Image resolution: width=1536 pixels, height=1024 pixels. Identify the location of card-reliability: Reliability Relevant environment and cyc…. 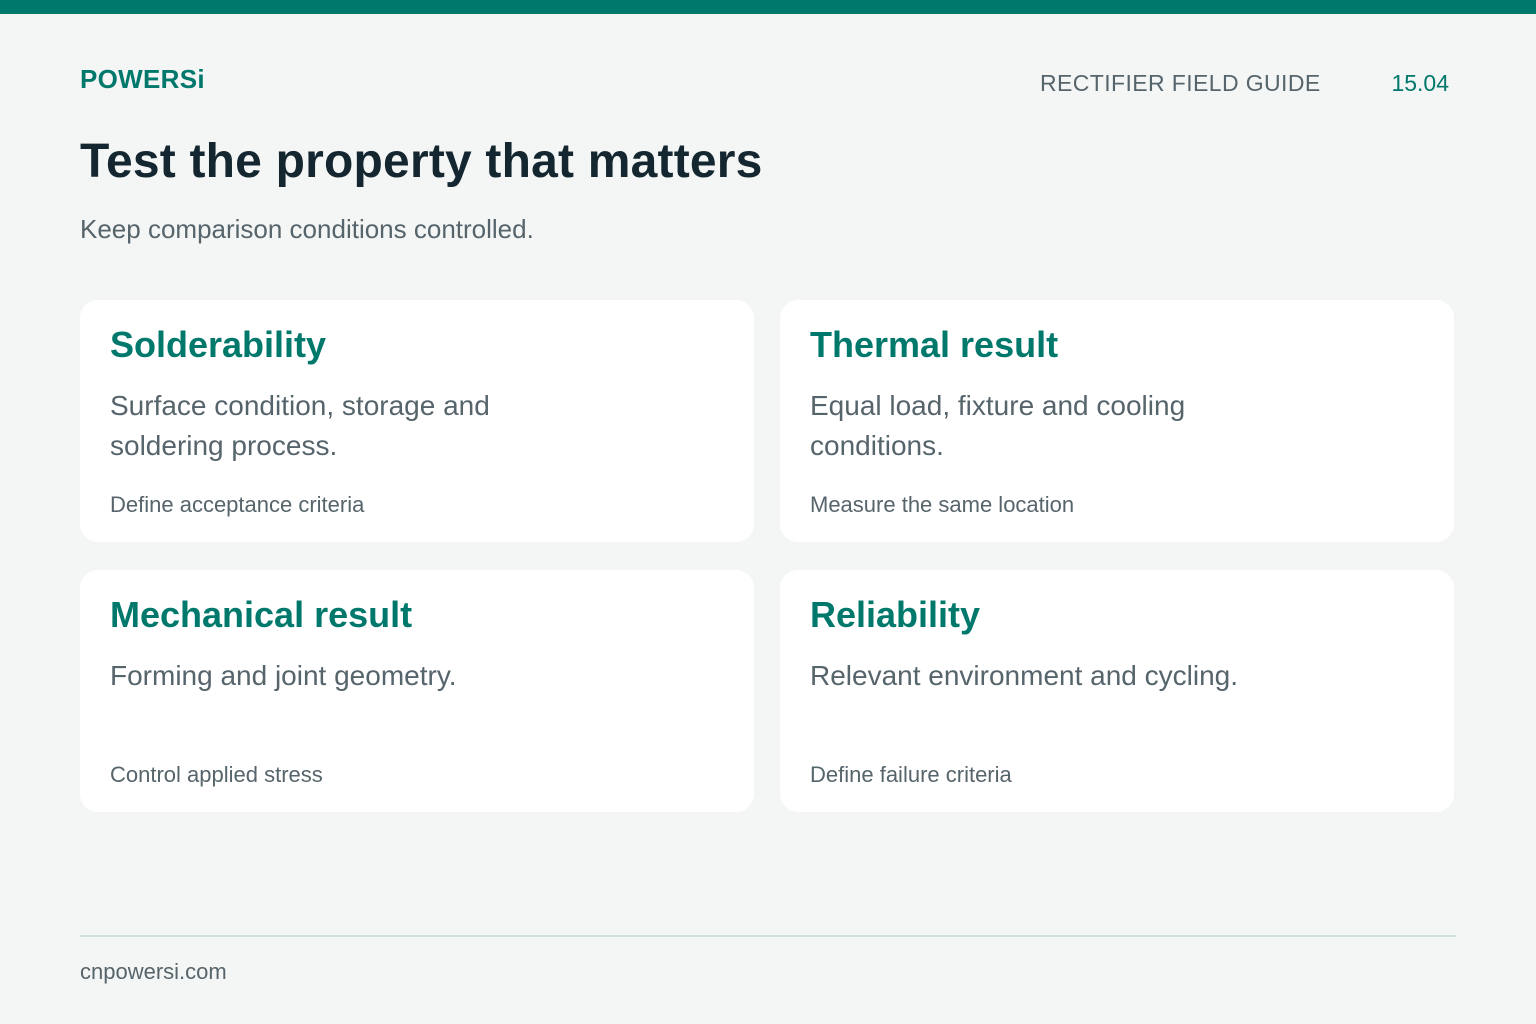
(1117, 691).